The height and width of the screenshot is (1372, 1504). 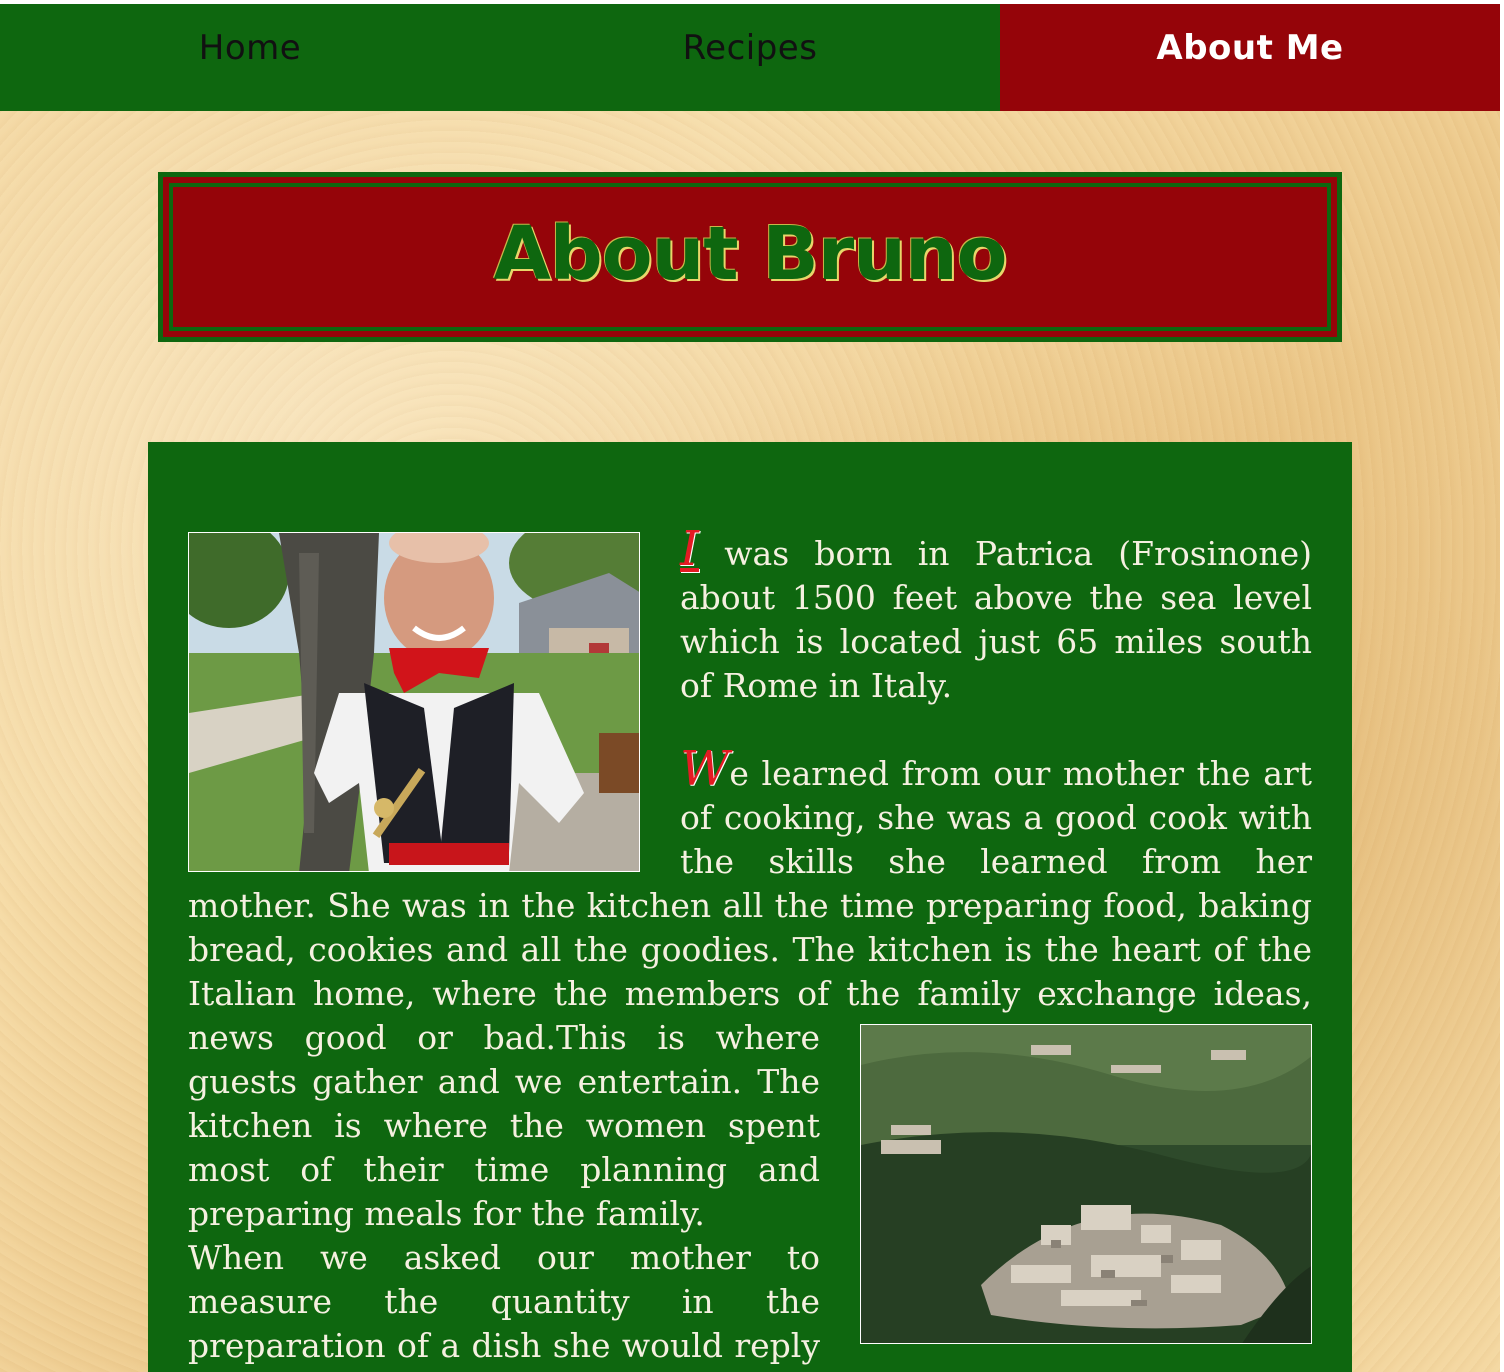 I want to click on nav-home: Home, so click(x=250, y=57).